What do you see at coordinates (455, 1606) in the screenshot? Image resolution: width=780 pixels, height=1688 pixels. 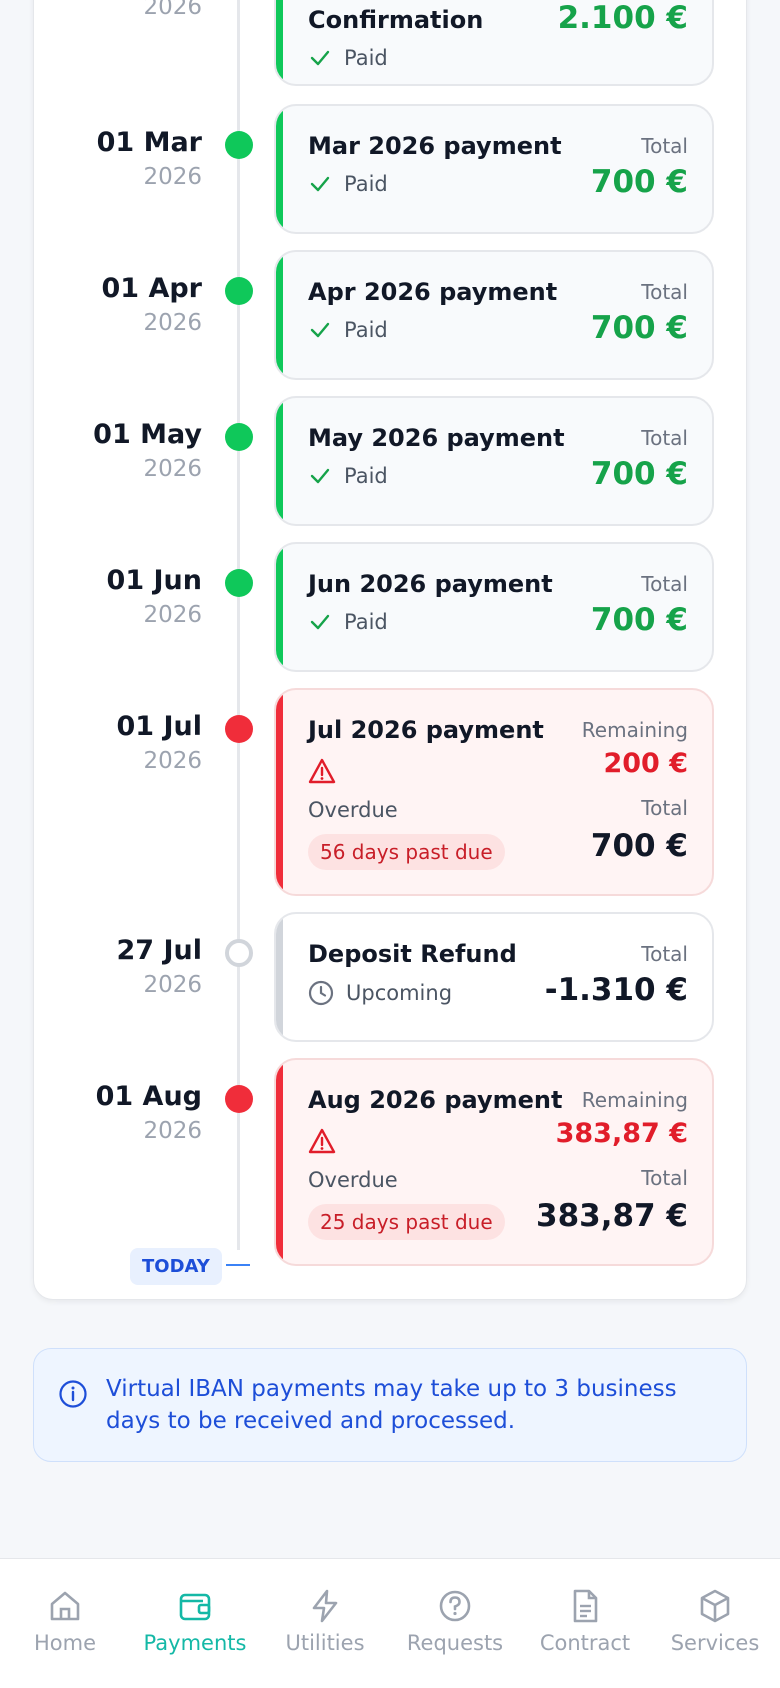 I see `help-circle-icon` at bounding box center [455, 1606].